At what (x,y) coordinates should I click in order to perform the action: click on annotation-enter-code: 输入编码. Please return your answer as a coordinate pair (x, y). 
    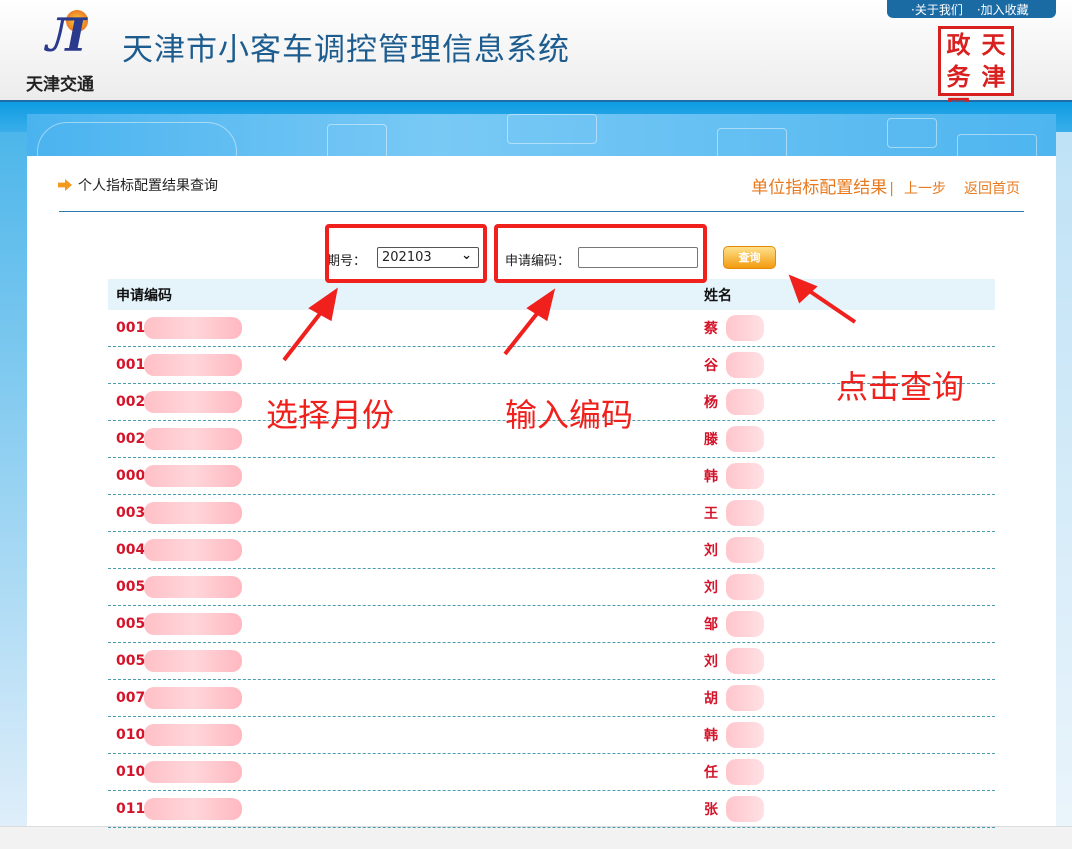
    Looking at the image, I should click on (569, 415).